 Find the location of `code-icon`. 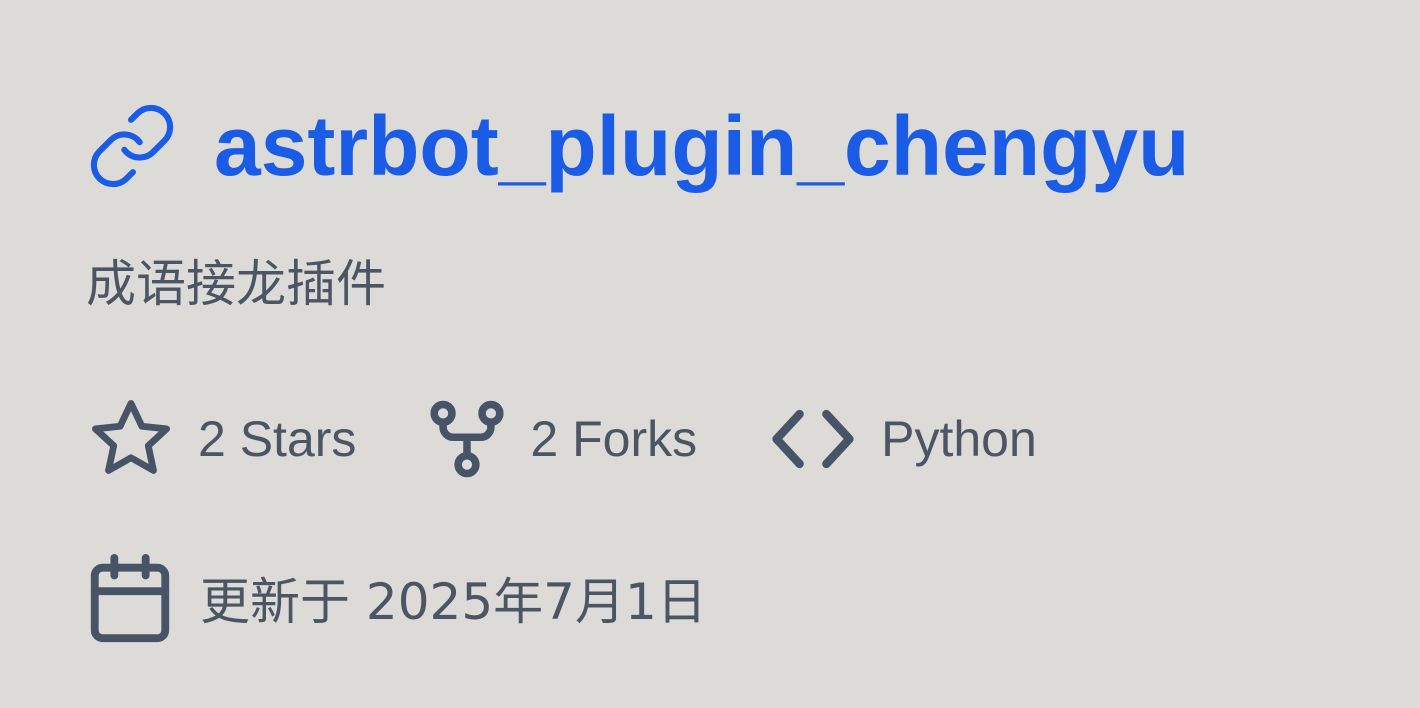

code-icon is located at coordinates (813, 439).